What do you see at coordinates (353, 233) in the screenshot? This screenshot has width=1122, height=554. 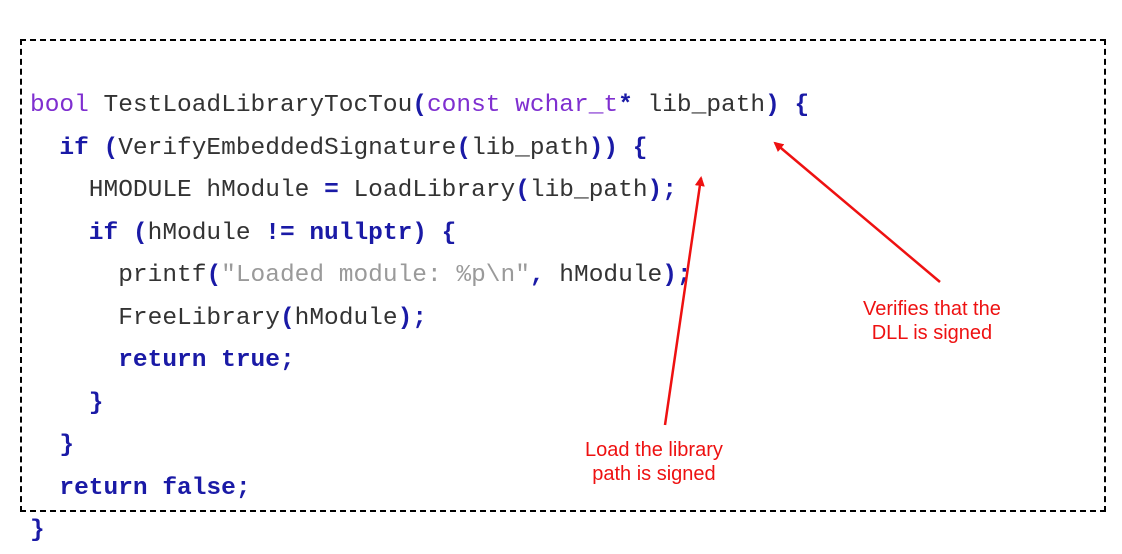 I see `code-token: nullptr` at bounding box center [353, 233].